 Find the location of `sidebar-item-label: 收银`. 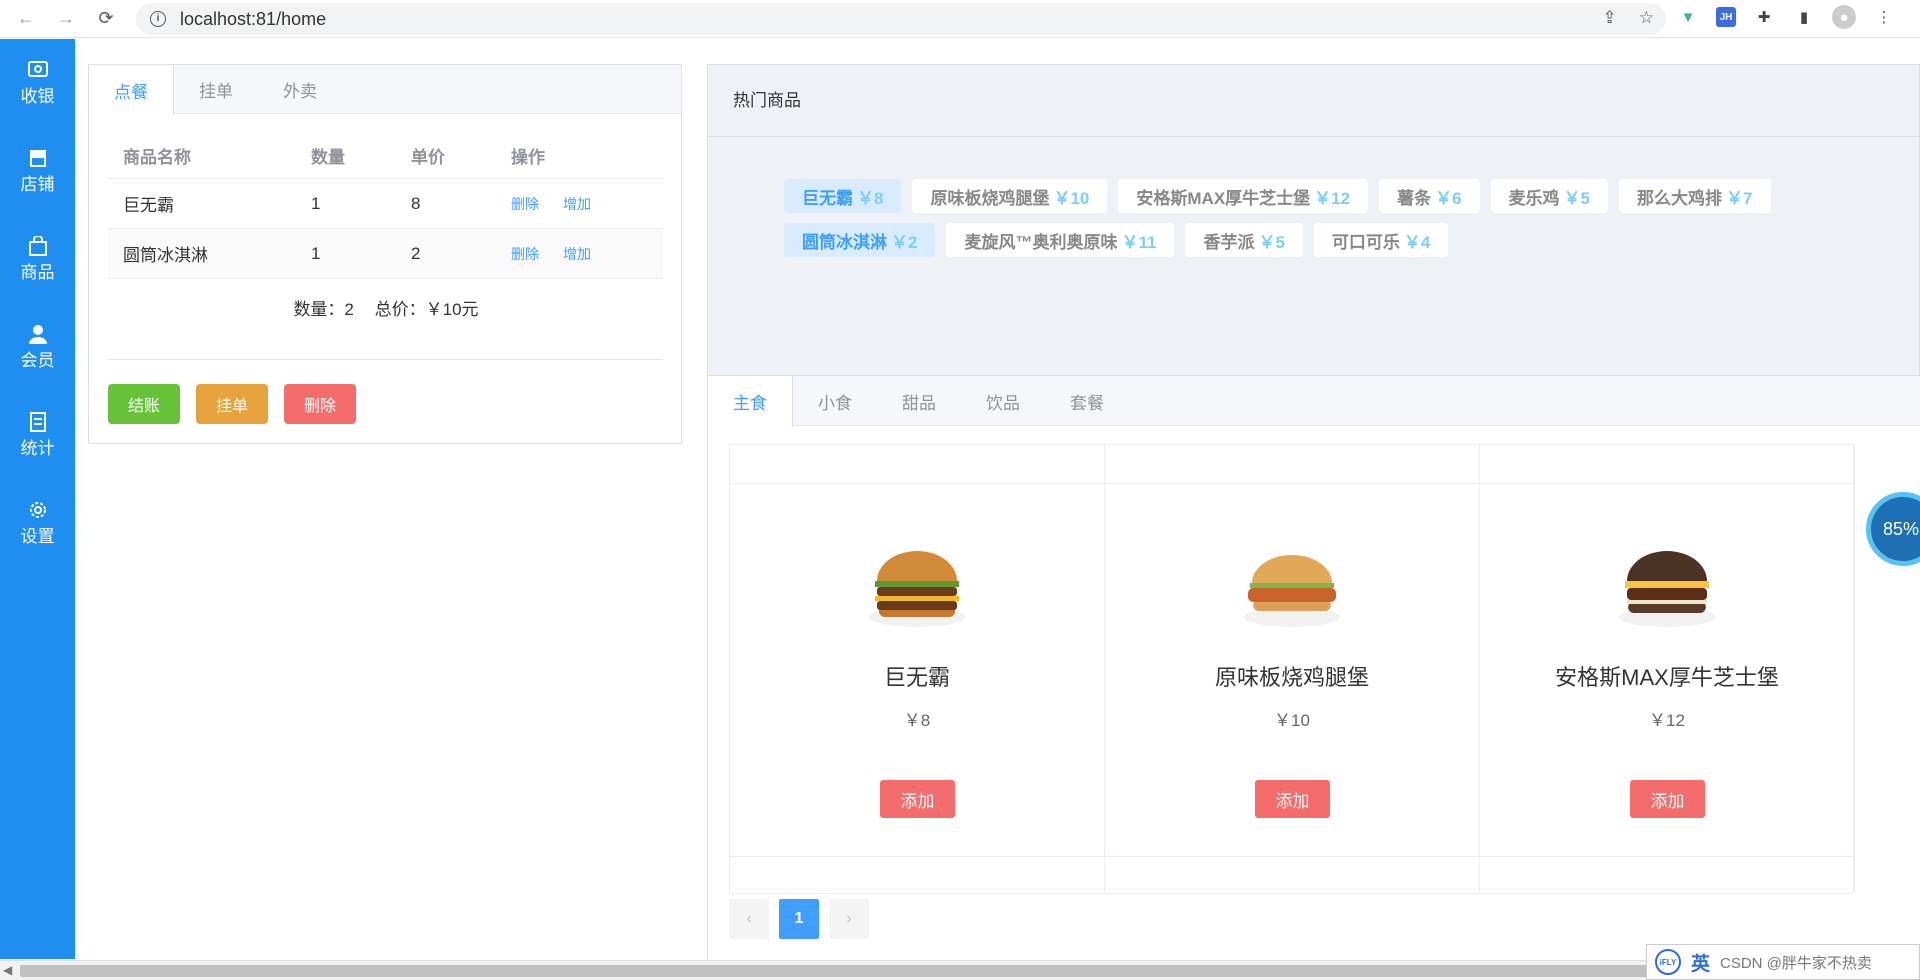

sidebar-item-label: 收银 is located at coordinates (37, 96).